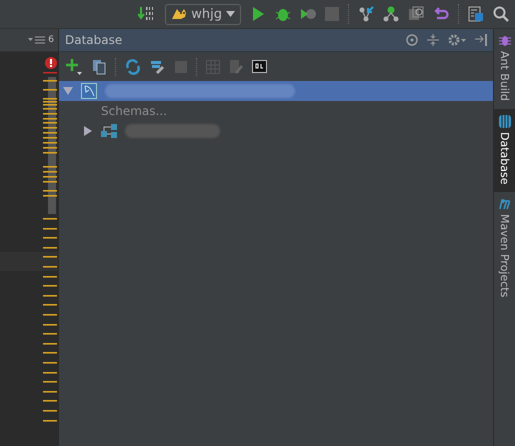 This screenshot has width=515, height=446. What do you see at coordinates (504, 249) in the screenshot?
I see `tool-window-tab: Maven Projects` at bounding box center [504, 249].